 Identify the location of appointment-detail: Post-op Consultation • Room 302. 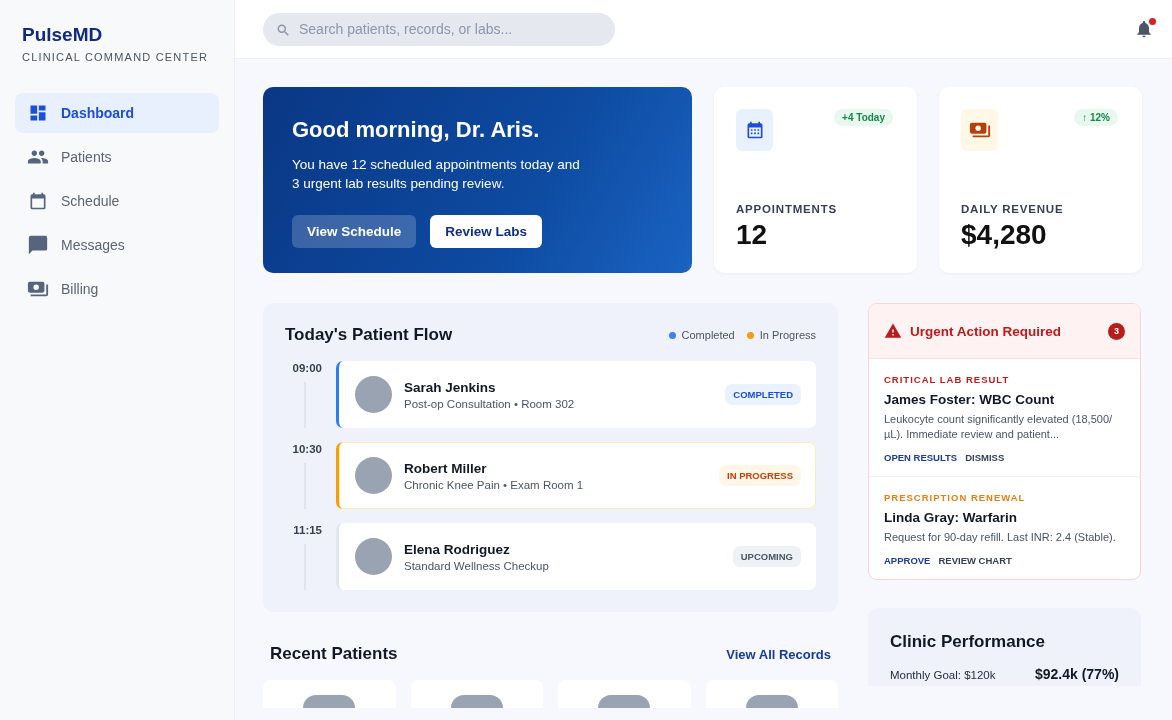
(490, 403).